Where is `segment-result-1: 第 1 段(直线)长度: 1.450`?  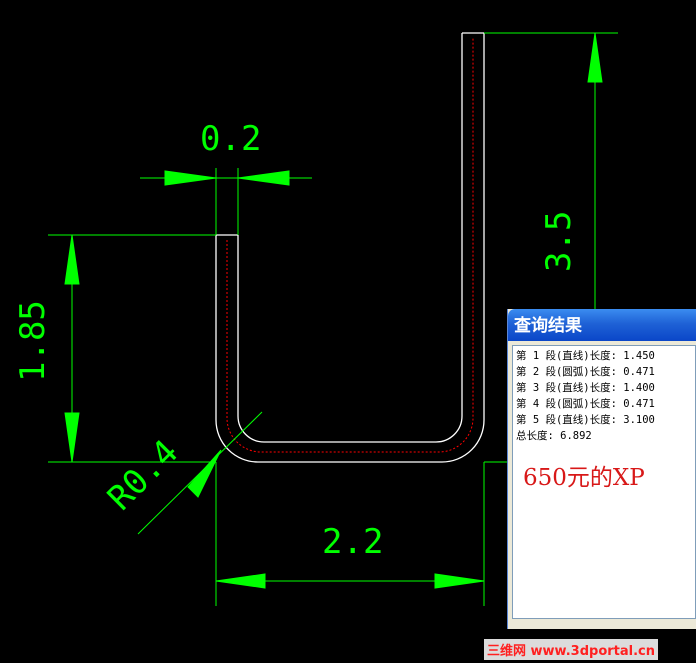
segment-result-1: 第 1 段(直线)长度: 1.450 is located at coordinates (585, 356).